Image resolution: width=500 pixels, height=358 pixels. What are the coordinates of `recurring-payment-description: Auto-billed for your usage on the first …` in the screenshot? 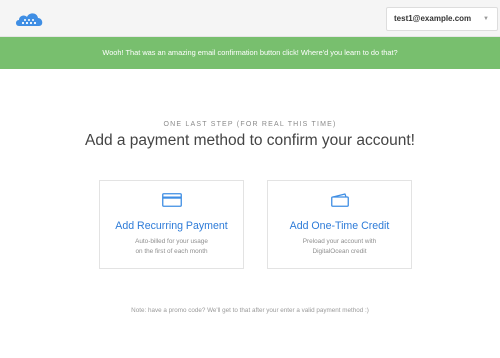 It's located at (171, 247).